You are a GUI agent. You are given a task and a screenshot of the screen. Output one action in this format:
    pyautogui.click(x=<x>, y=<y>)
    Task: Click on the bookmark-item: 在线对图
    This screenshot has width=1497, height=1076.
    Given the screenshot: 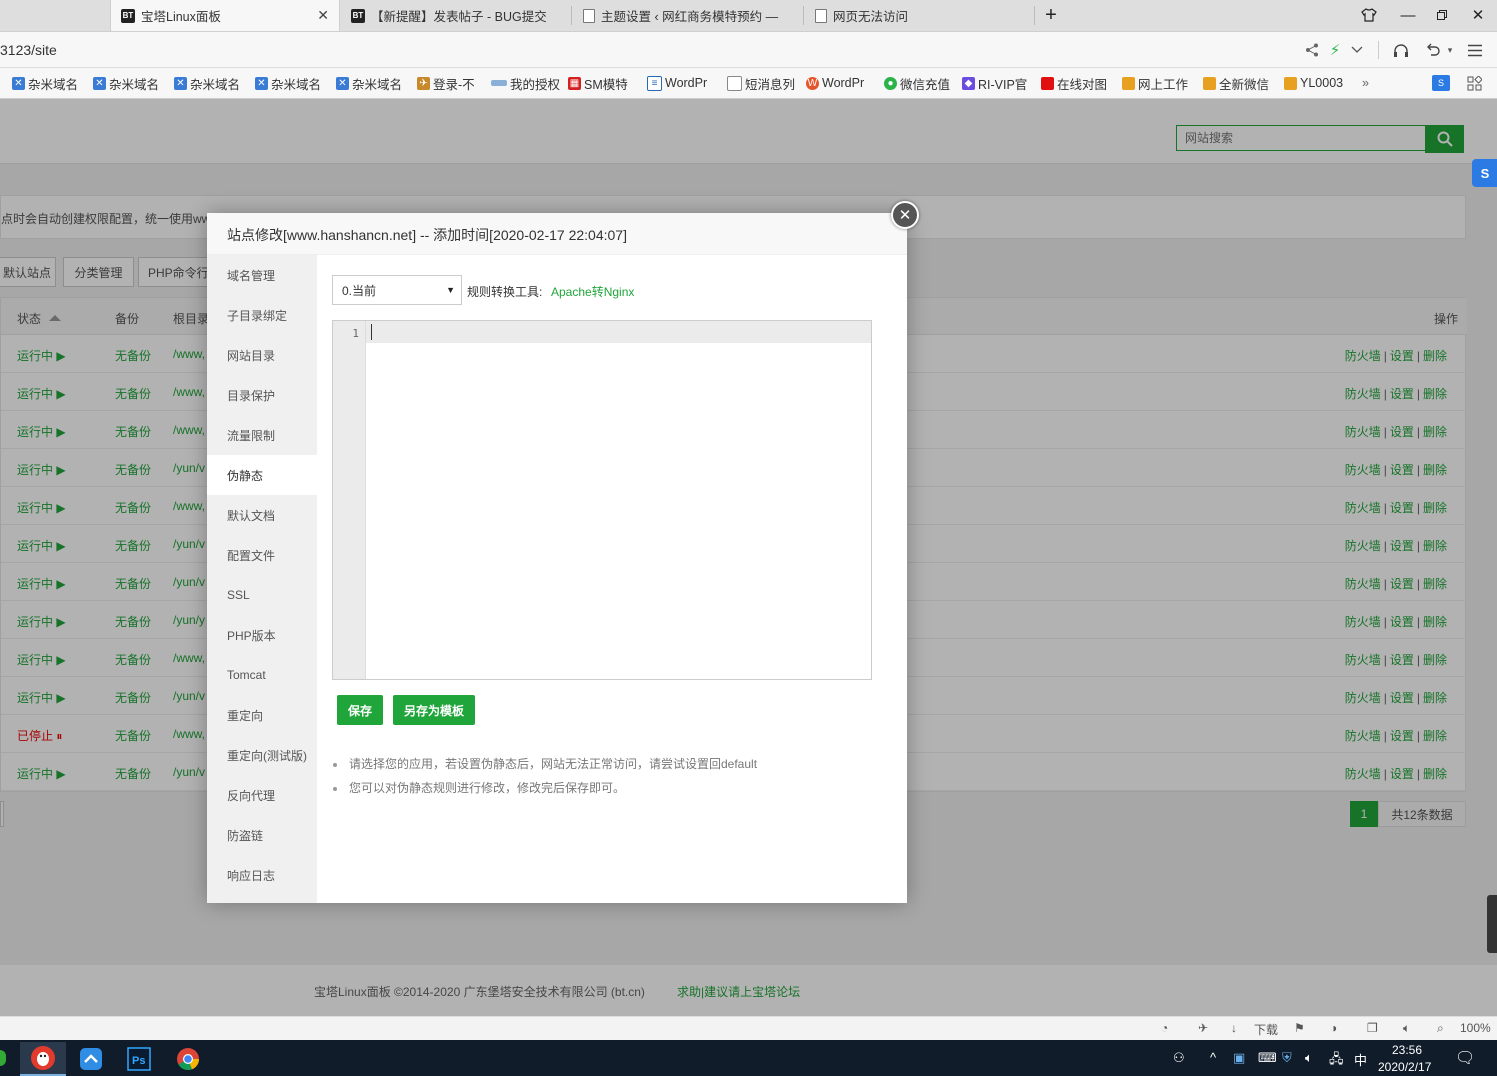 What is the action you would take?
    pyautogui.click(x=1074, y=83)
    